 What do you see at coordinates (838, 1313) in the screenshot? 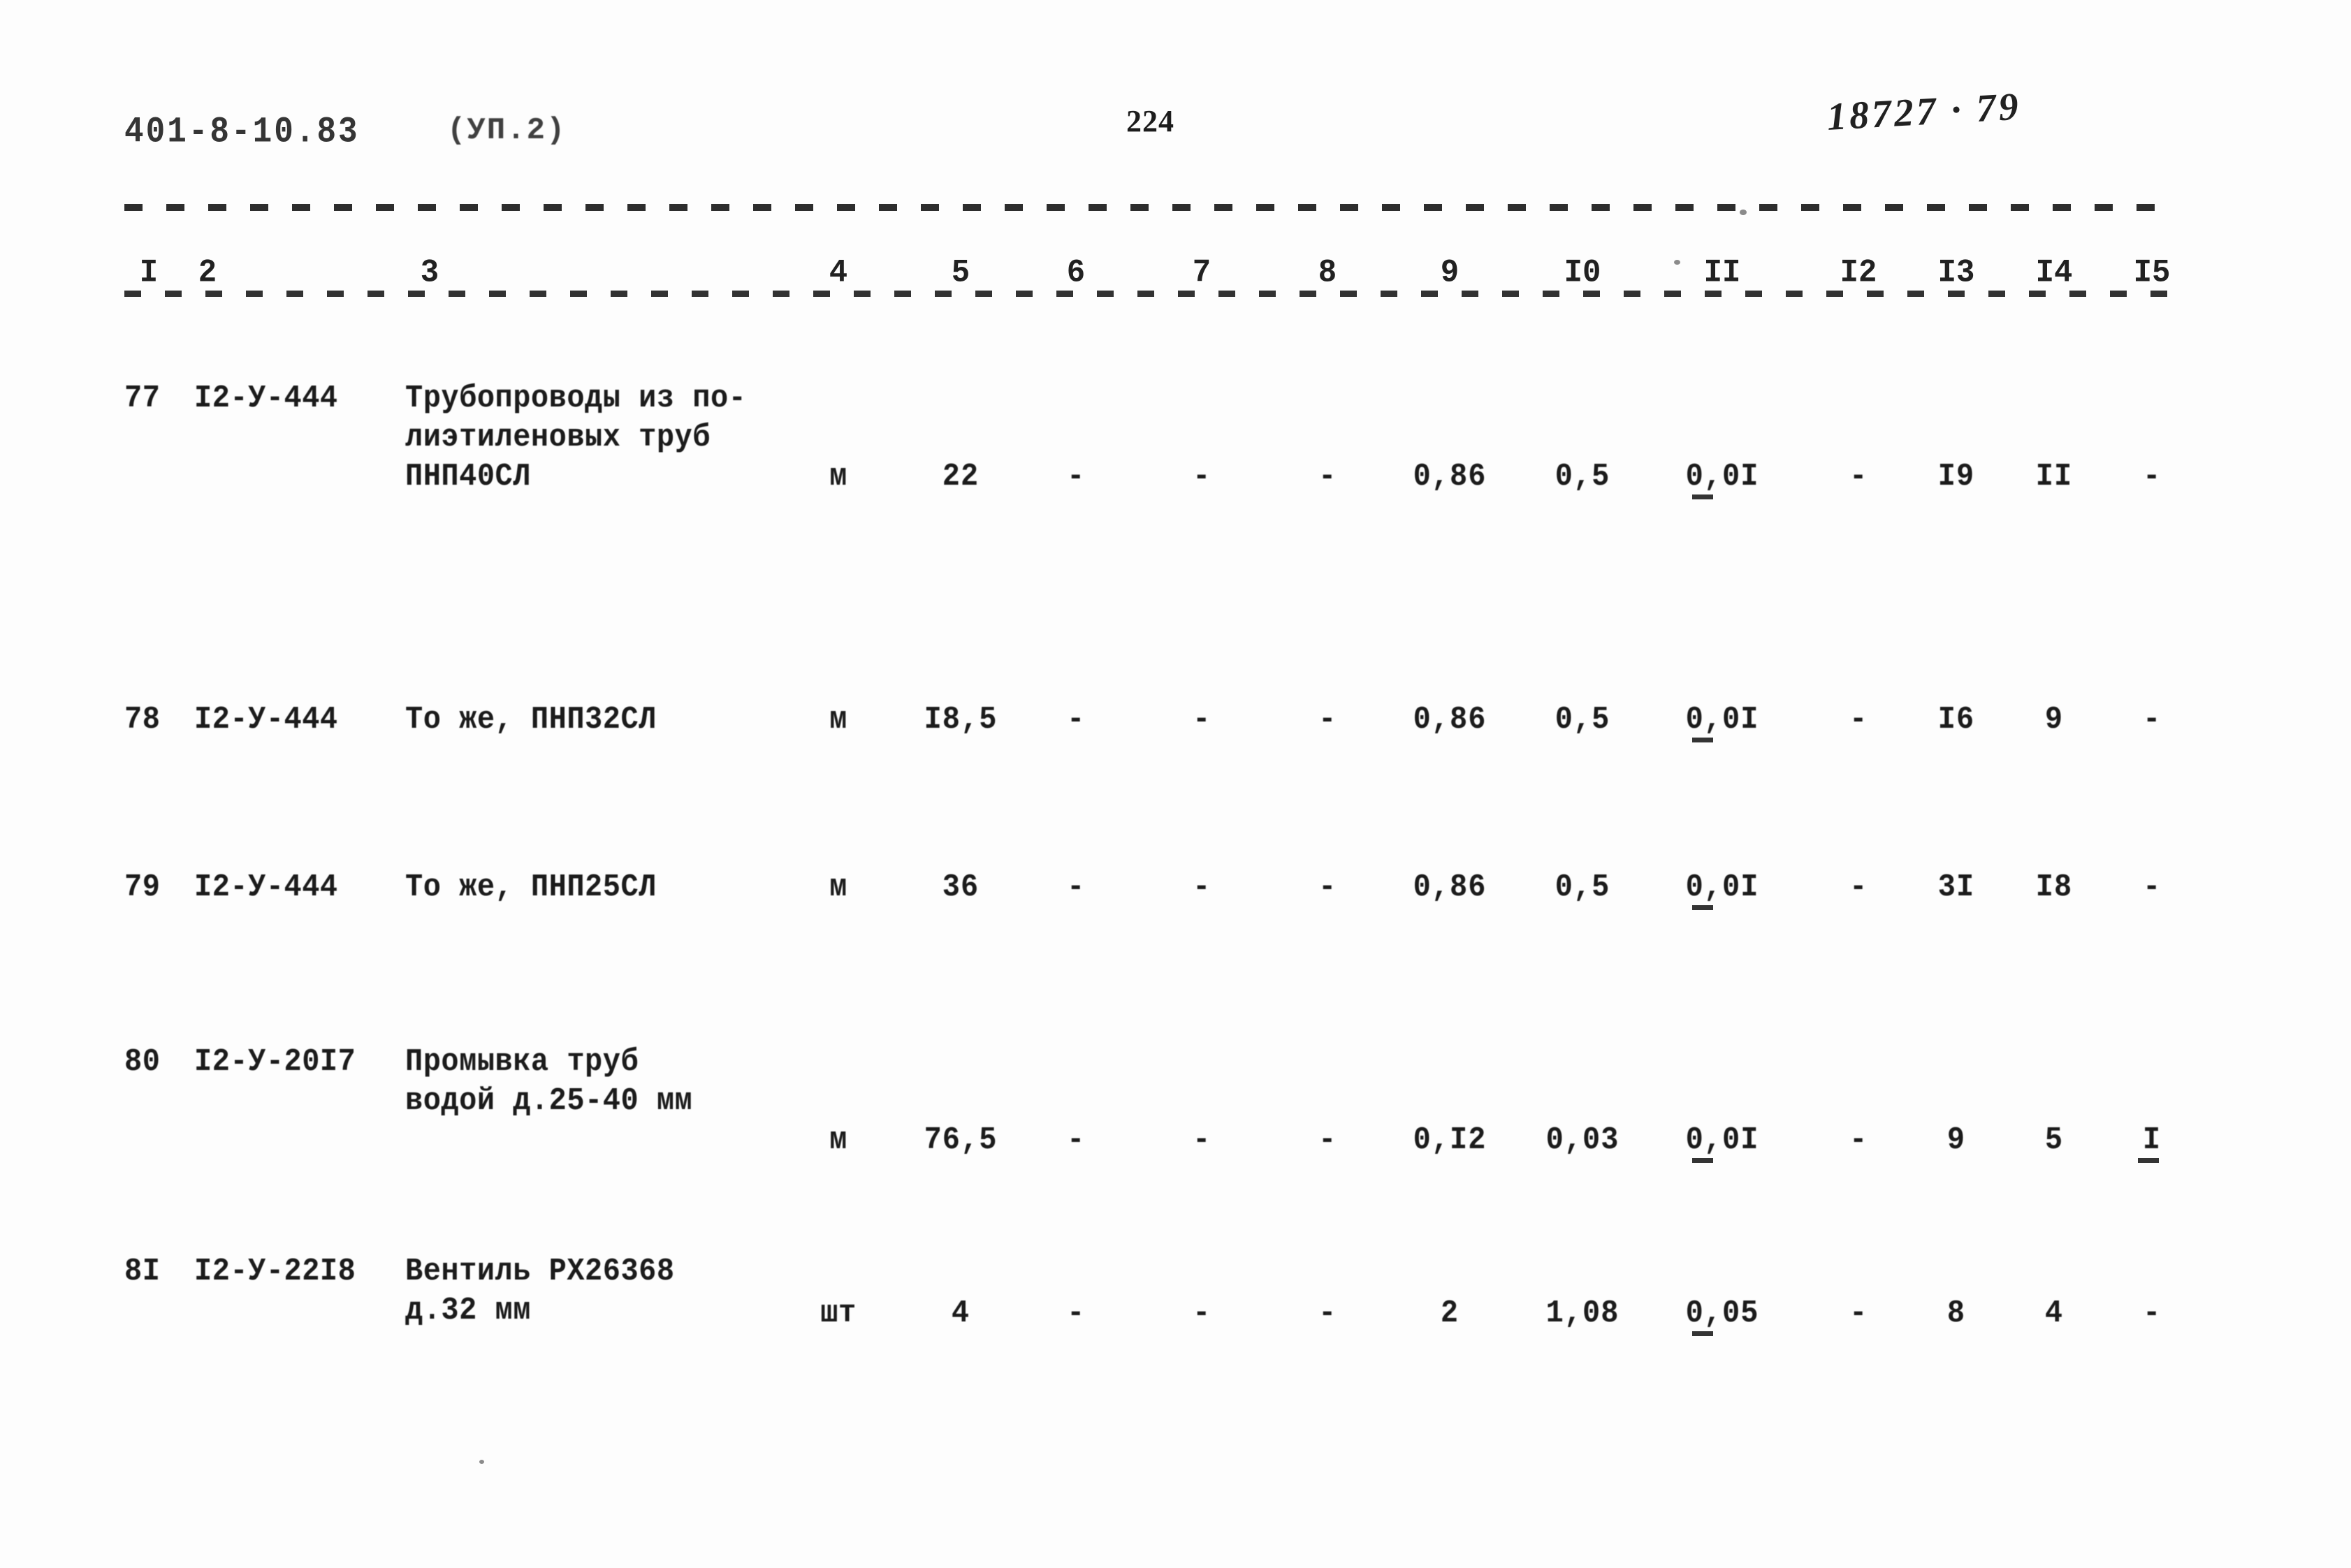
I see `cell-unit: шт` at bounding box center [838, 1313].